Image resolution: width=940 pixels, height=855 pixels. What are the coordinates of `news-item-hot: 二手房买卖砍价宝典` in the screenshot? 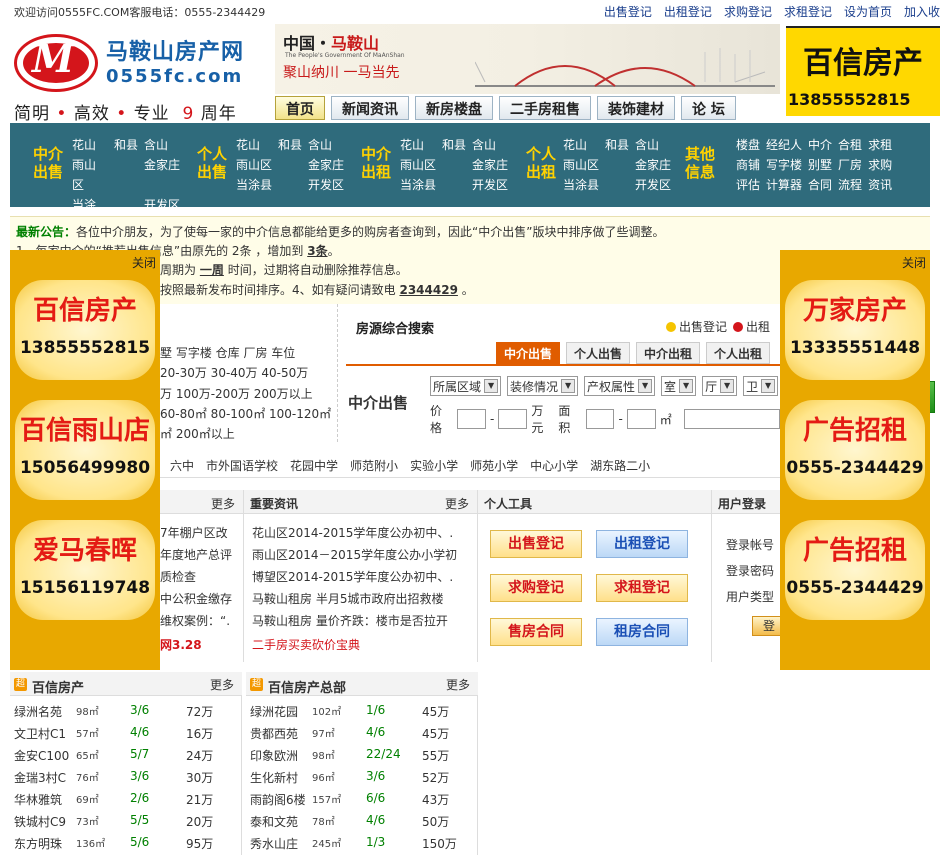 It's located at (358, 644).